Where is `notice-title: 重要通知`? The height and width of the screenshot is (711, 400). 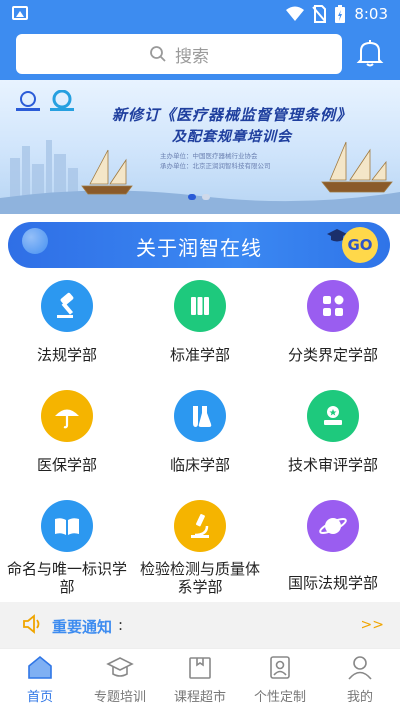 notice-title: 重要通知 is located at coordinates (82, 627).